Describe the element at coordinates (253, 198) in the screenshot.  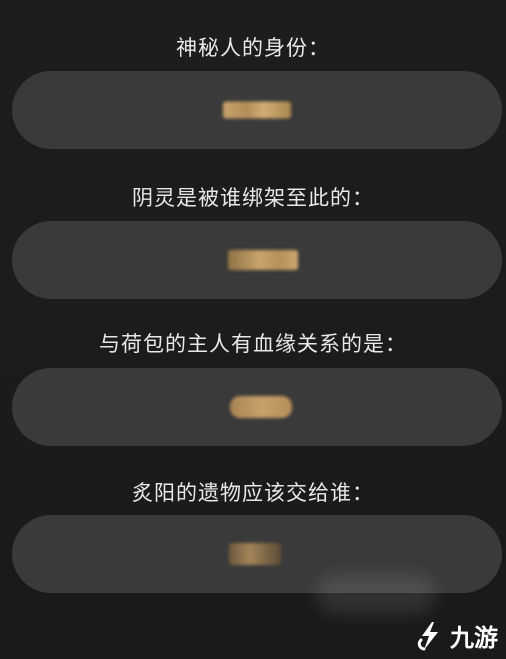
I see `question-2-label: 阴灵是被谁绑架至此的：` at that location.